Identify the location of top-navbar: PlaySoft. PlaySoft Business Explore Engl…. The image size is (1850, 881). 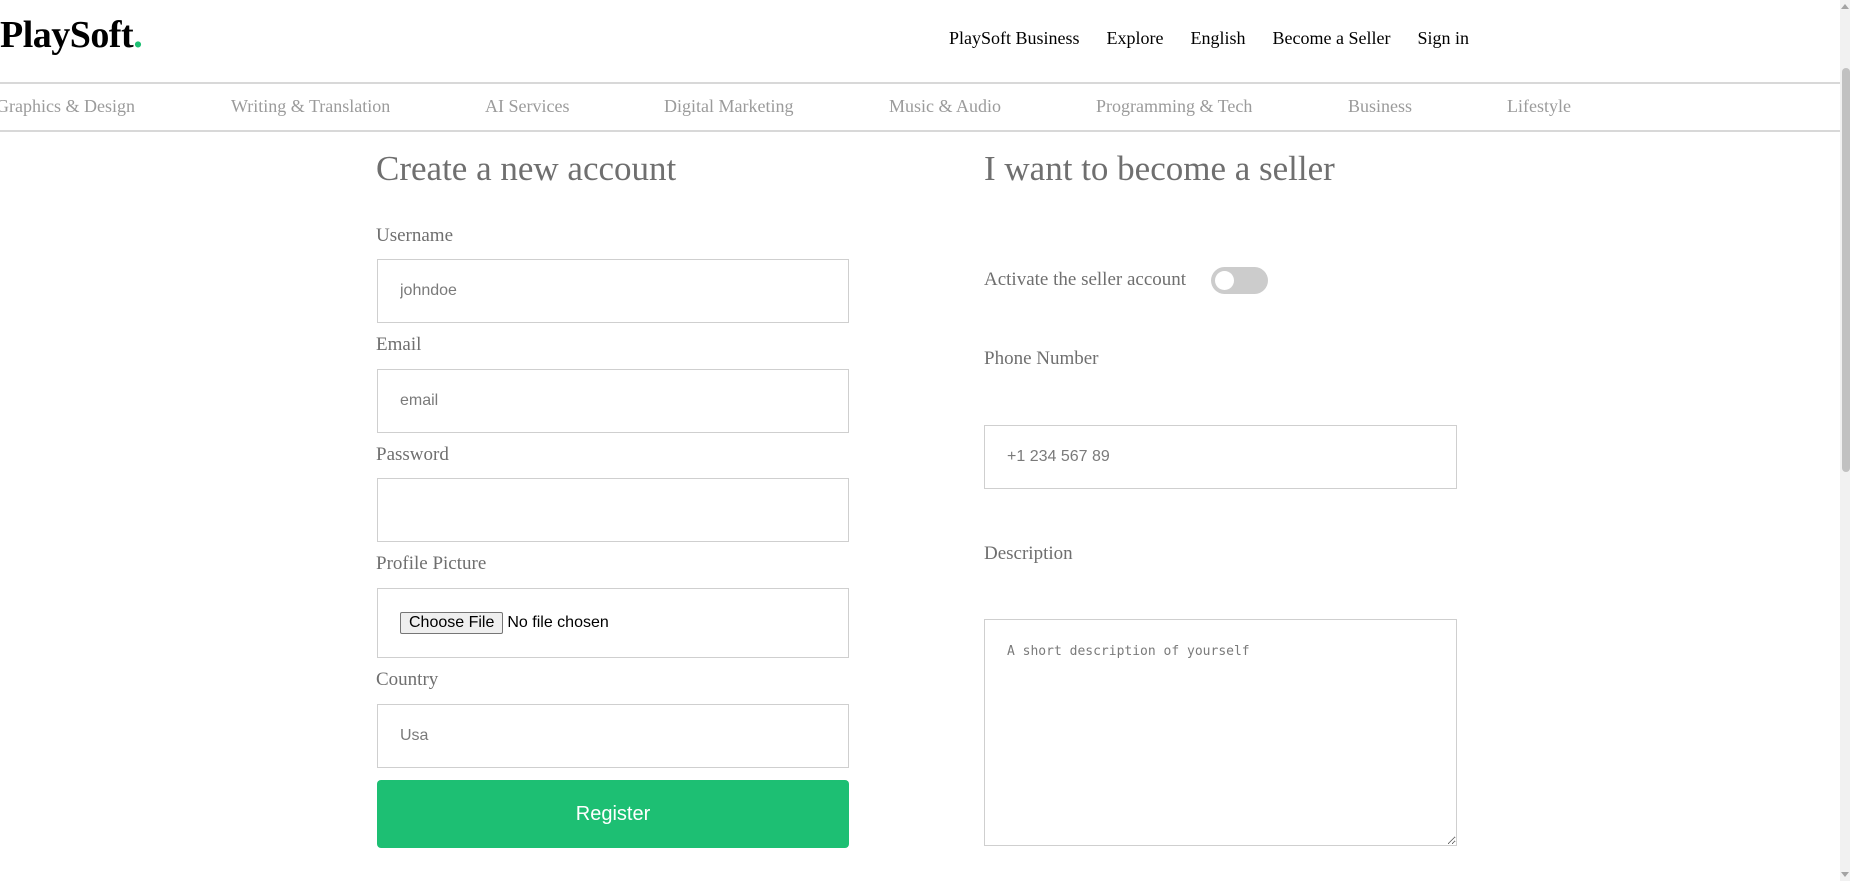
(920, 42).